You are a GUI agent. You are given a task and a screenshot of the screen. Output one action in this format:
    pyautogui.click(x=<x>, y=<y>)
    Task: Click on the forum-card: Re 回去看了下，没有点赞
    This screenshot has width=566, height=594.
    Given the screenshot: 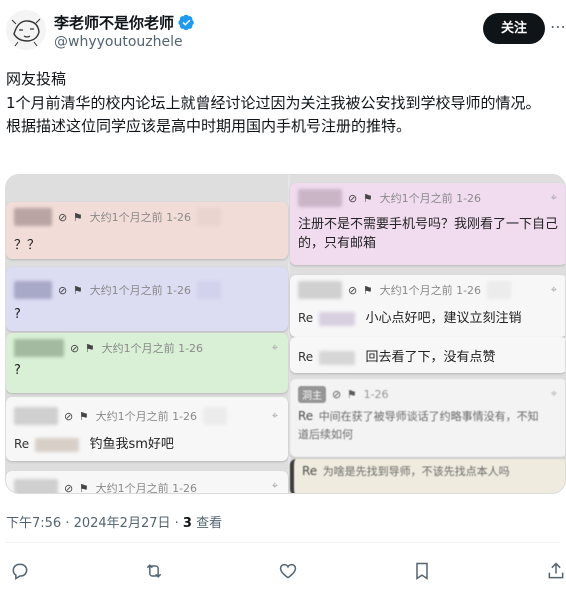 What is the action you would take?
    pyautogui.click(x=427, y=355)
    